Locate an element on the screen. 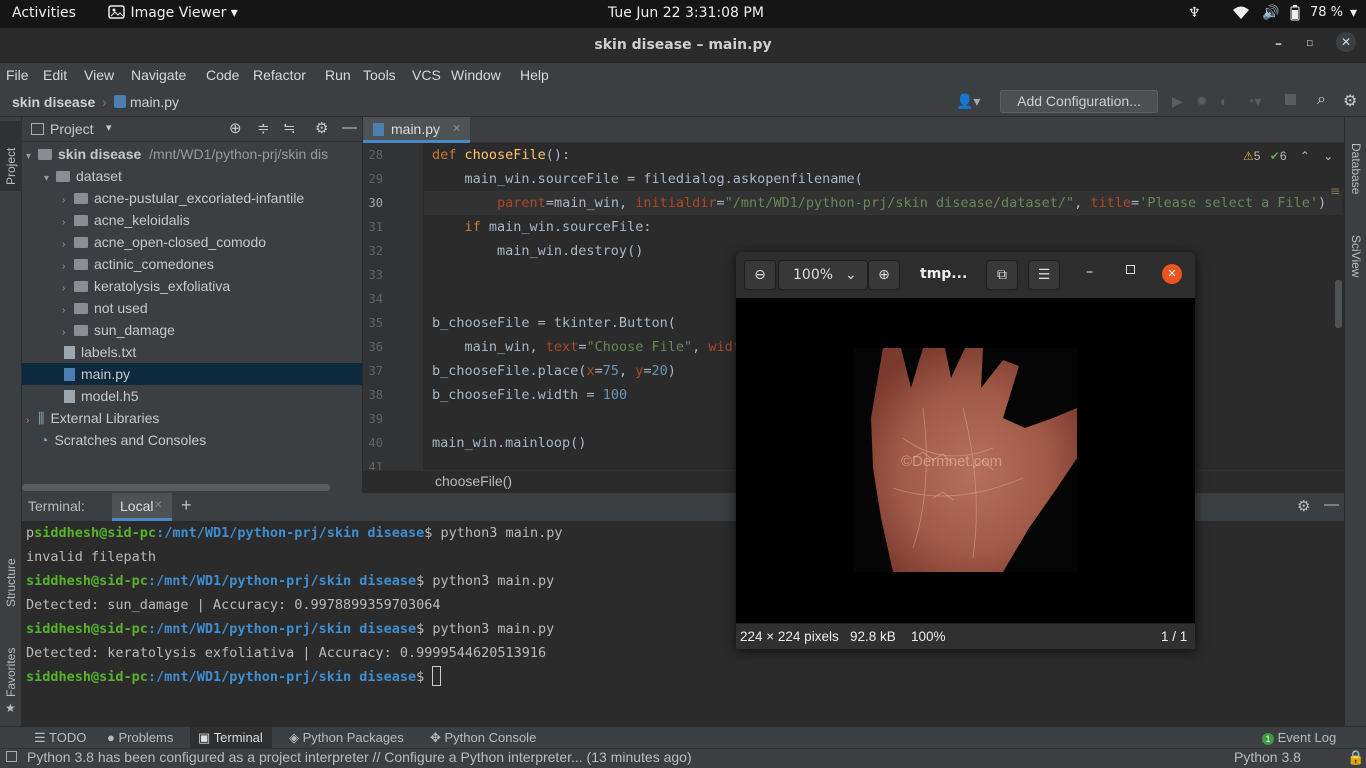 The height and width of the screenshot is (768, 1366). menu-view: View is located at coordinates (99, 75).